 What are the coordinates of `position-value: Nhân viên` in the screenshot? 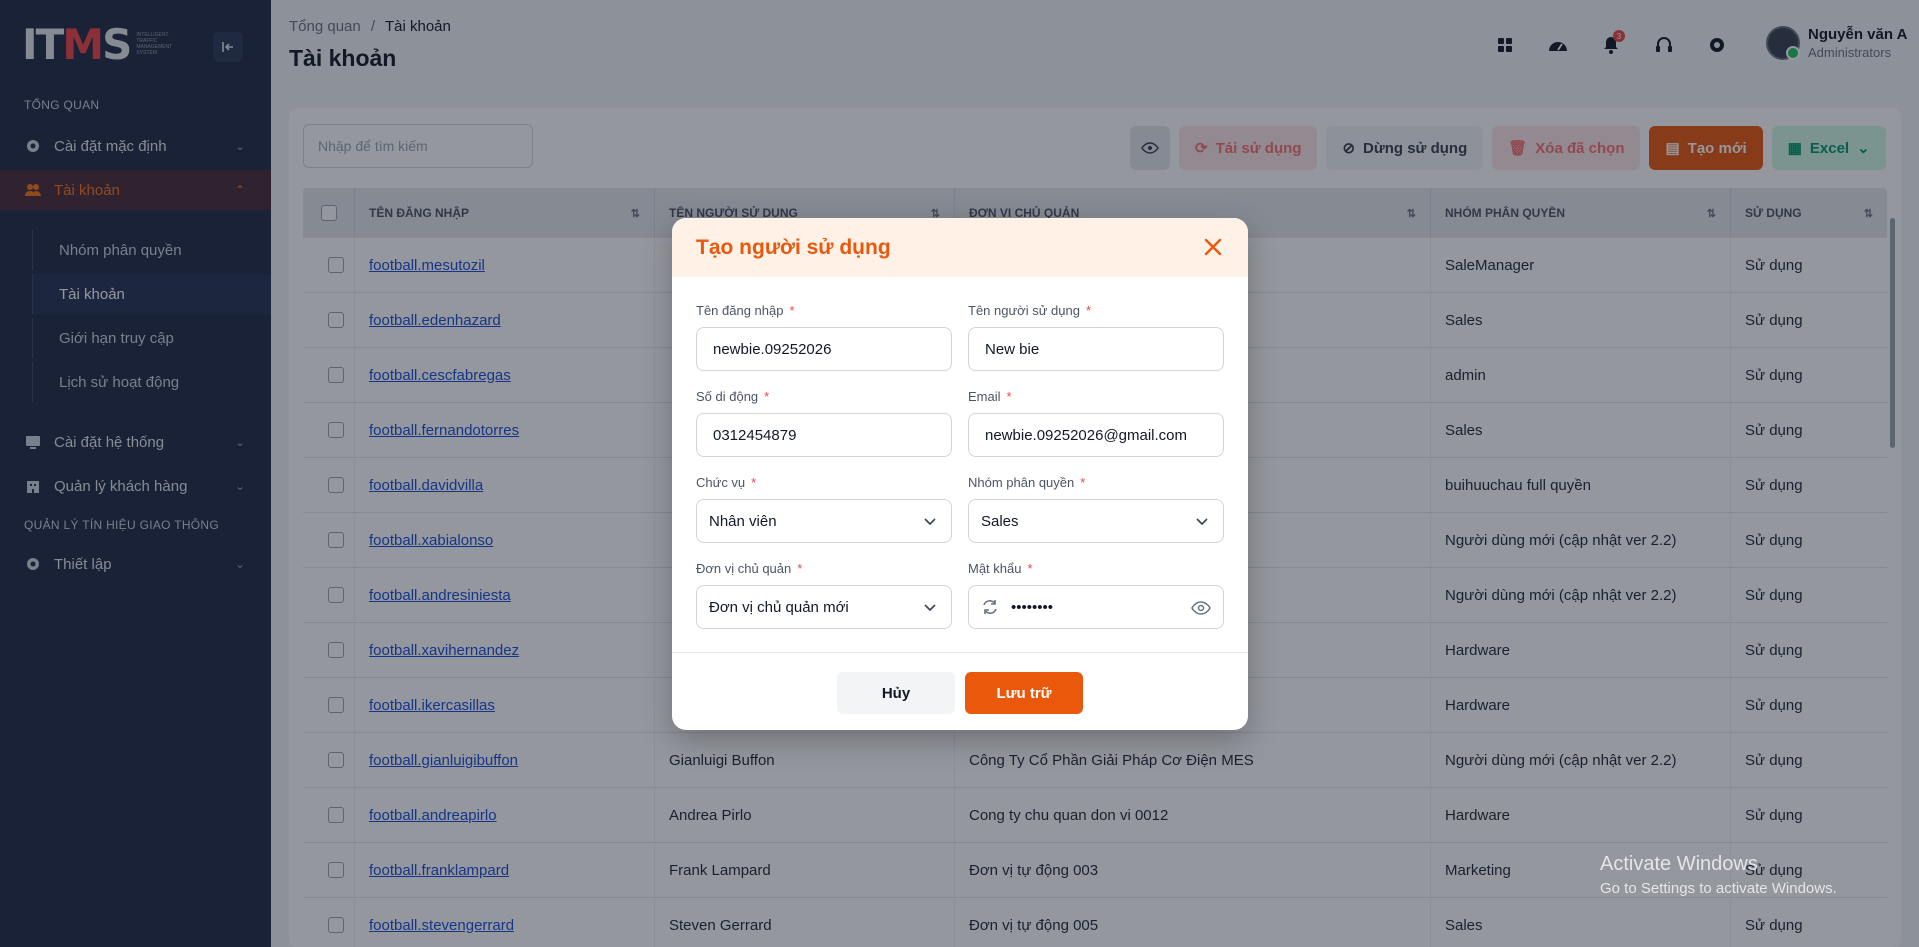 It's located at (743, 521).